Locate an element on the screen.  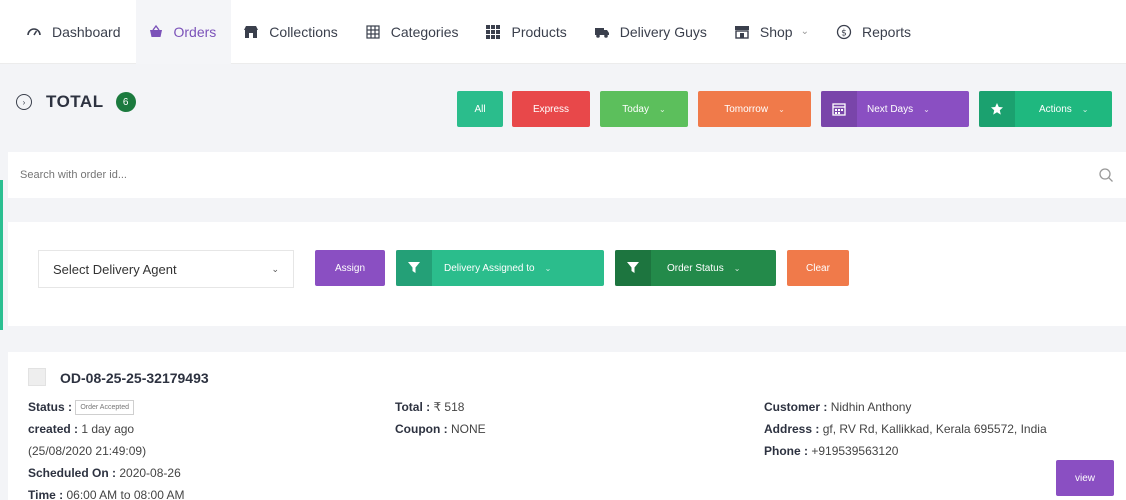
filter-today-button: Today ⌄ is located at coordinates (644, 109).